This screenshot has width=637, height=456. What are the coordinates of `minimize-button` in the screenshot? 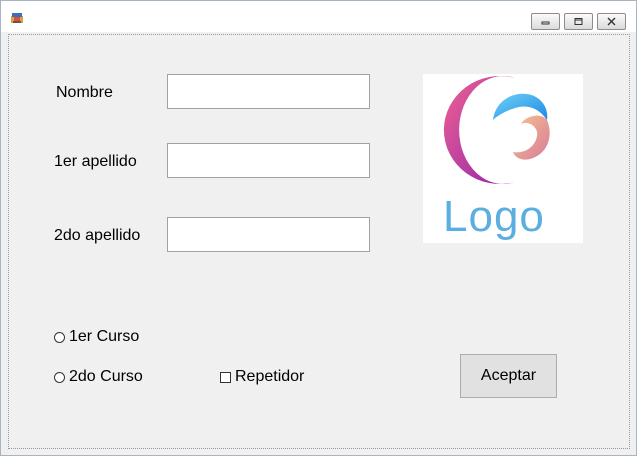 It's located at (545, 21).